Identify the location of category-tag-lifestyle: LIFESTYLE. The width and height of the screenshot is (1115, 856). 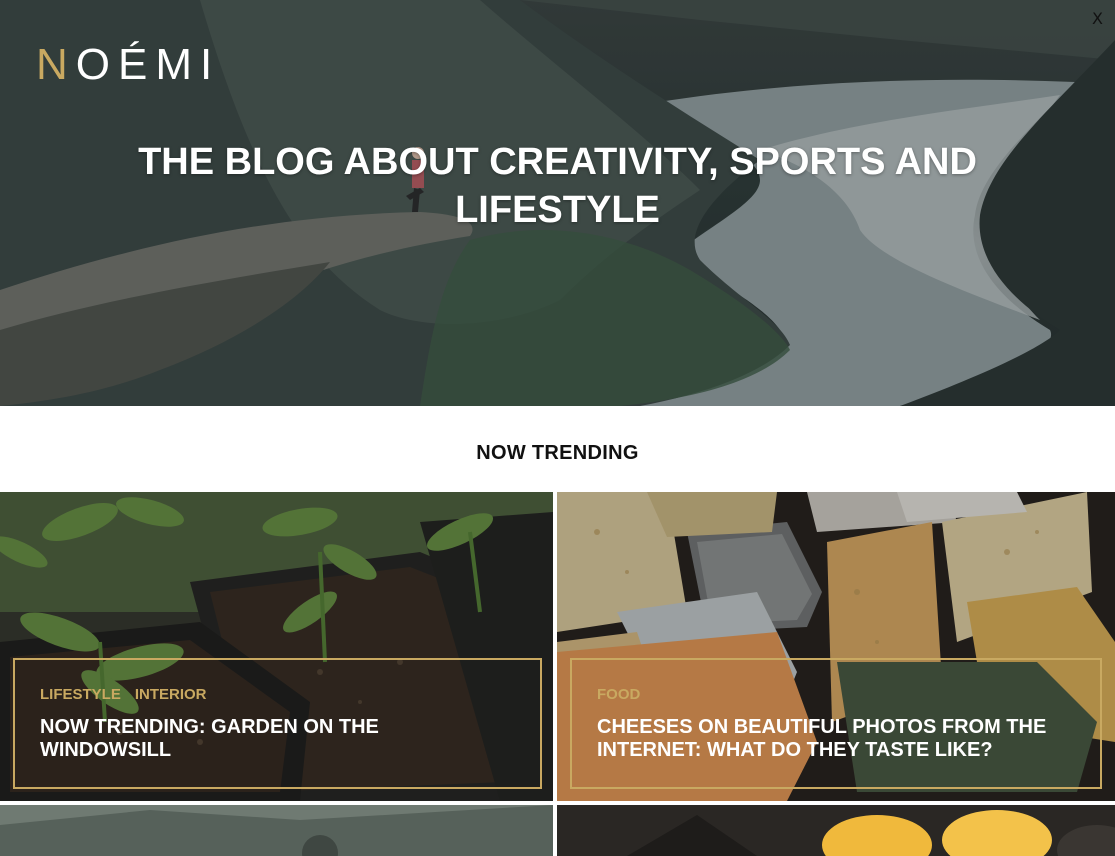
(80, 694).